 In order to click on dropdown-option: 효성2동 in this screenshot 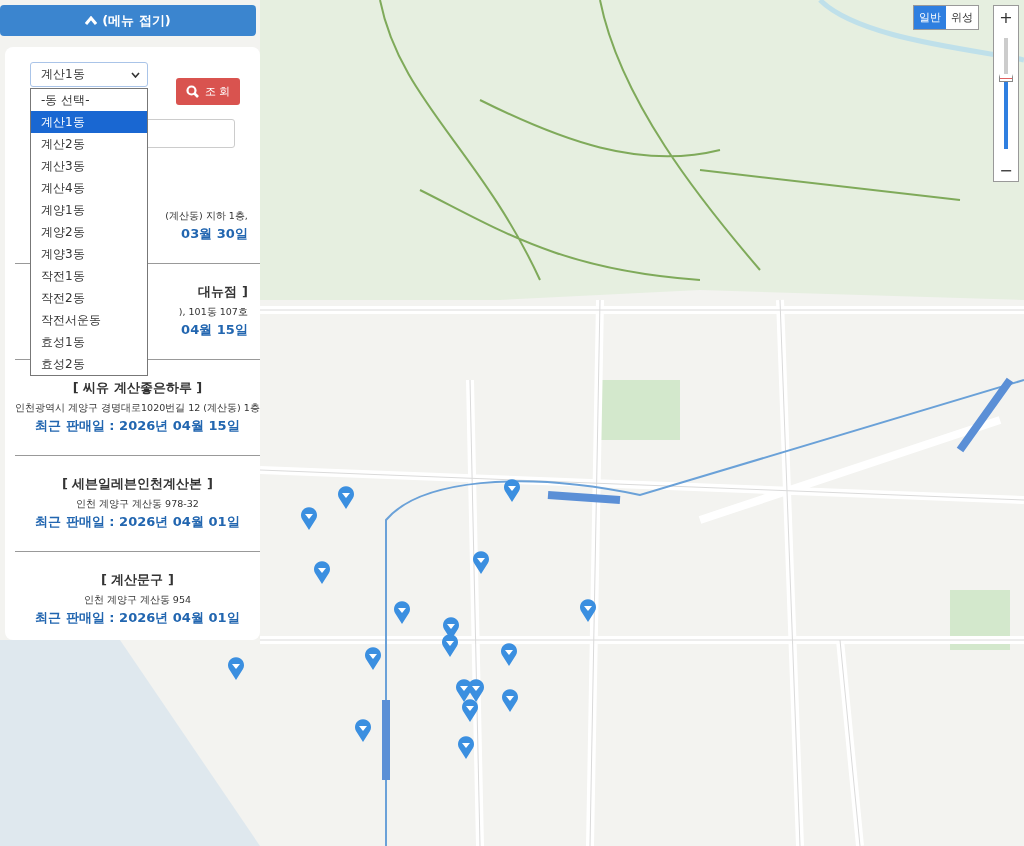, I will do `click(89, 364)`.